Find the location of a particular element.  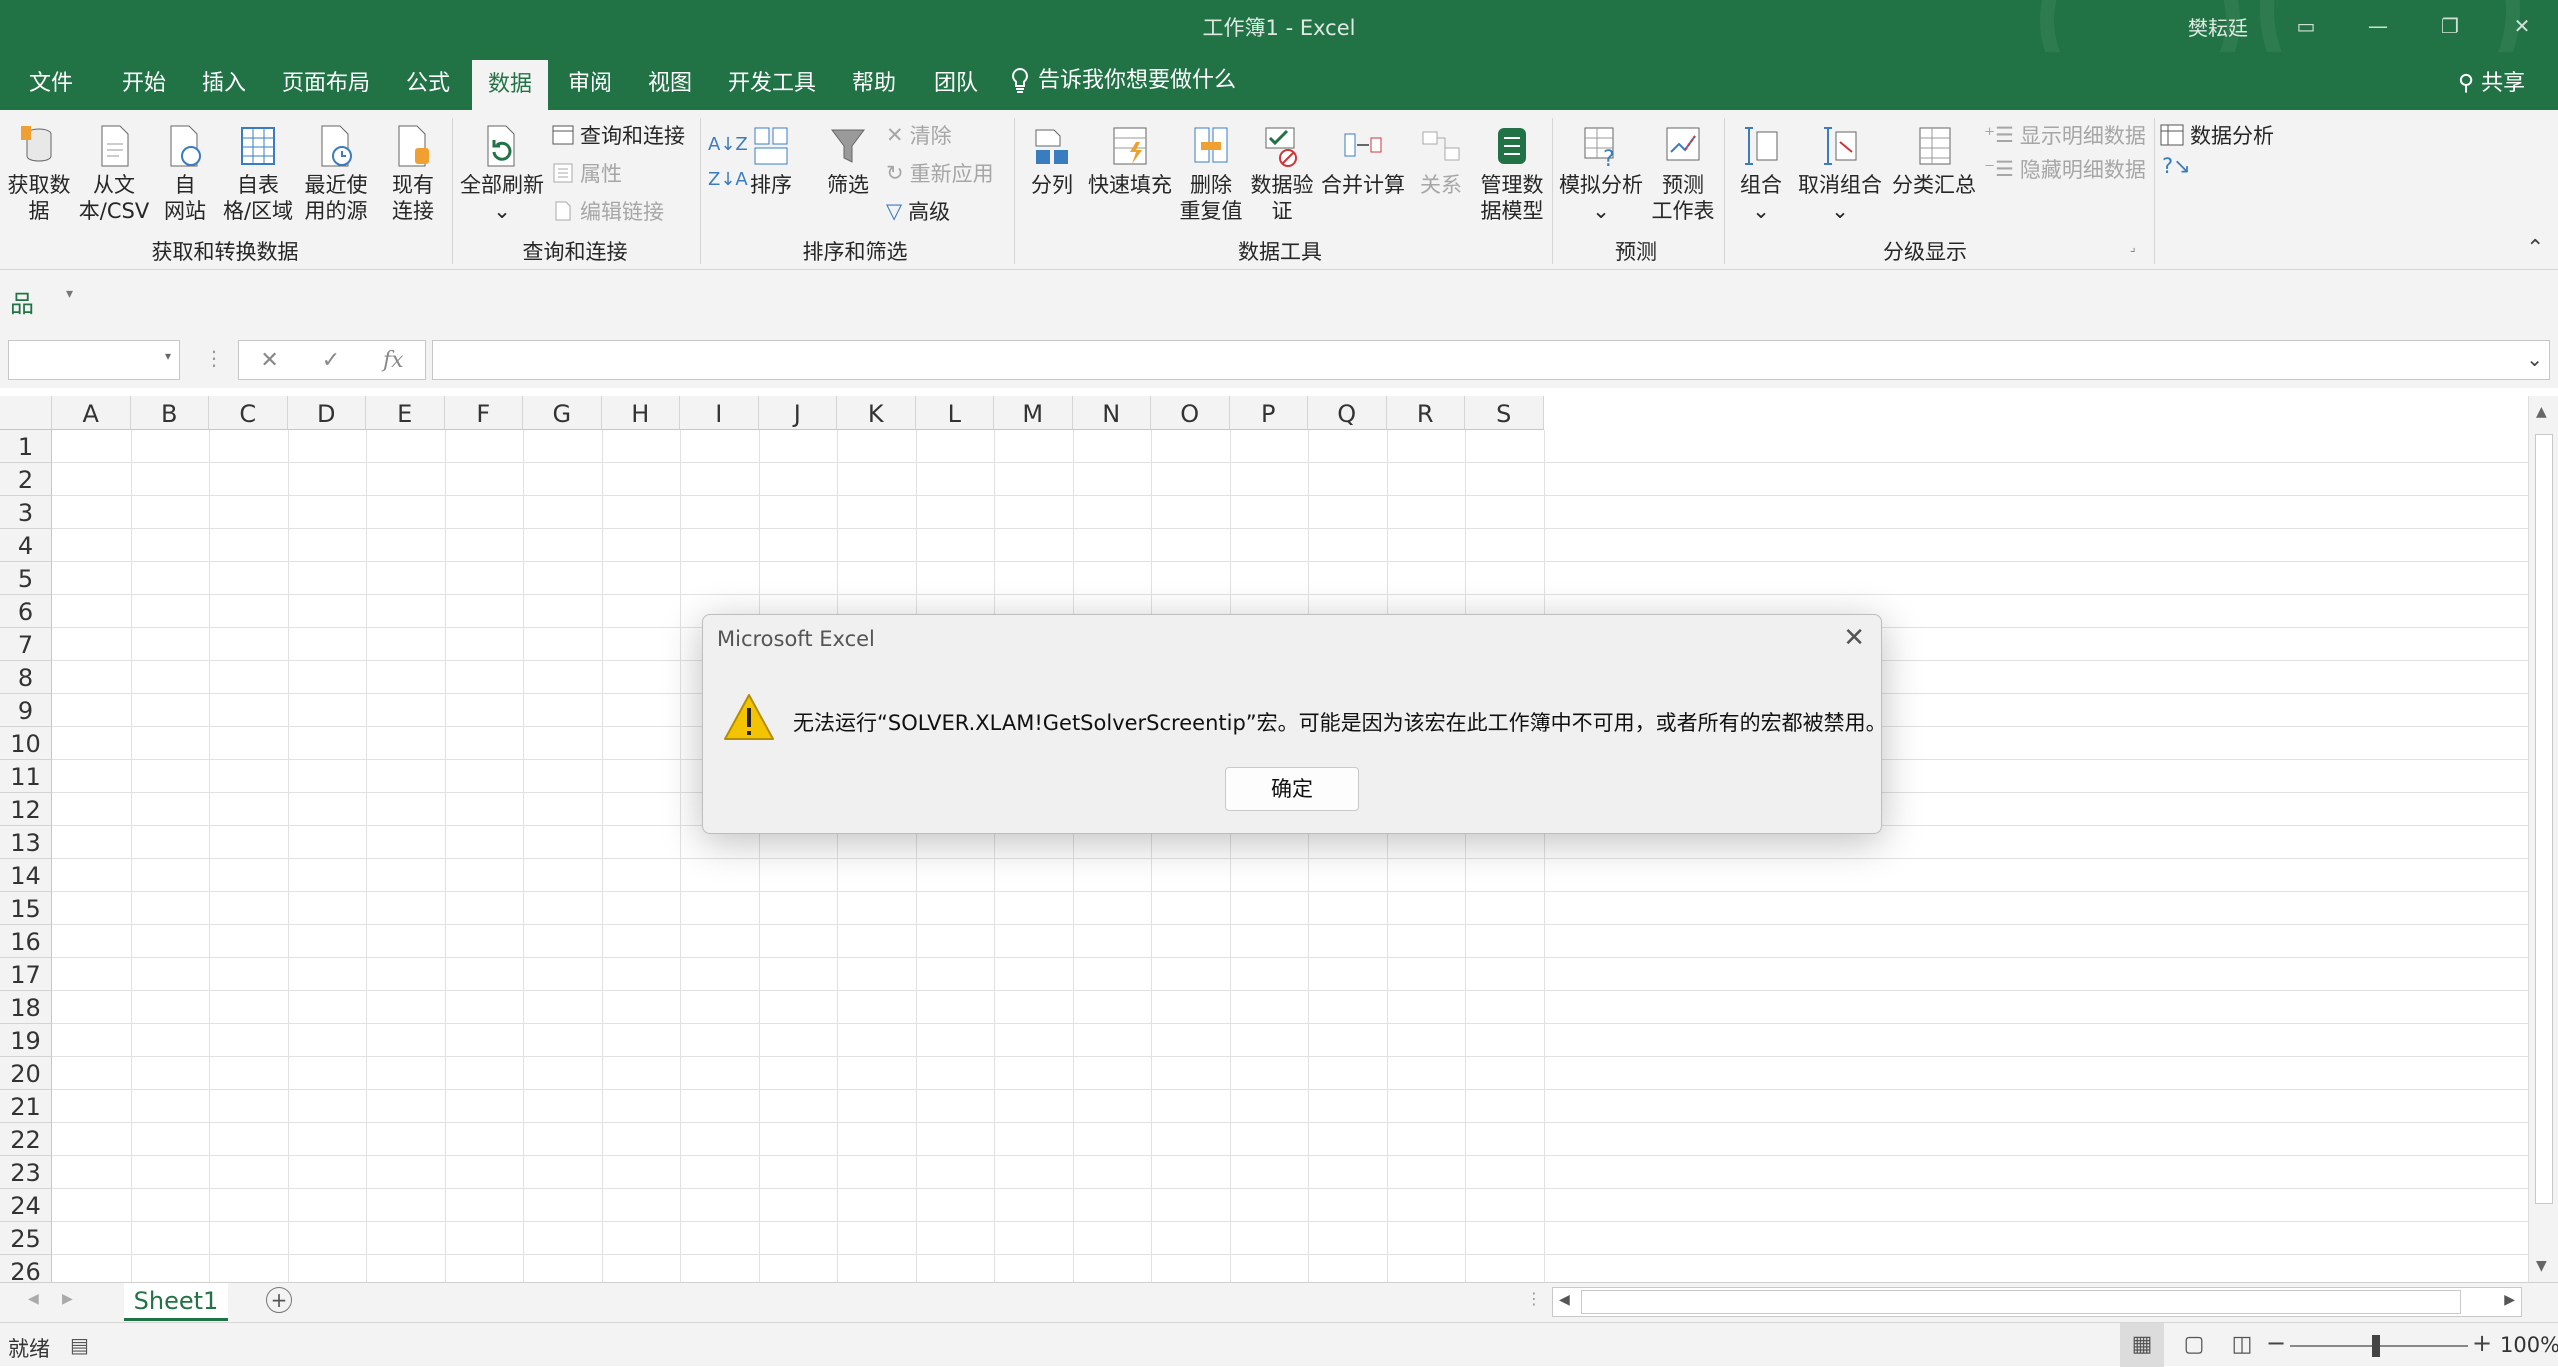

collapse-ribbon-icon: ⌃ is located at coordinates (2535, 248).